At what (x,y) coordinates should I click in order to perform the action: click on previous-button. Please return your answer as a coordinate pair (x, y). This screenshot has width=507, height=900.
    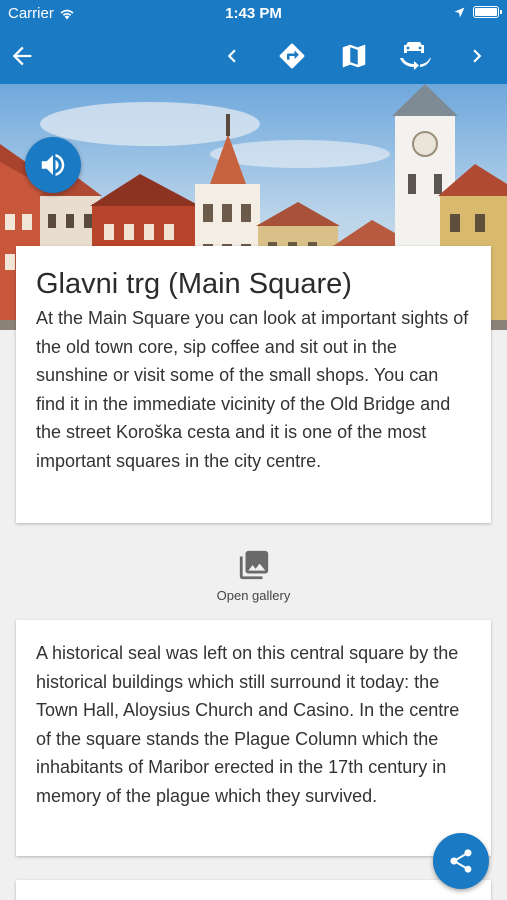
    Looking at the image, I should click on (232, 56).